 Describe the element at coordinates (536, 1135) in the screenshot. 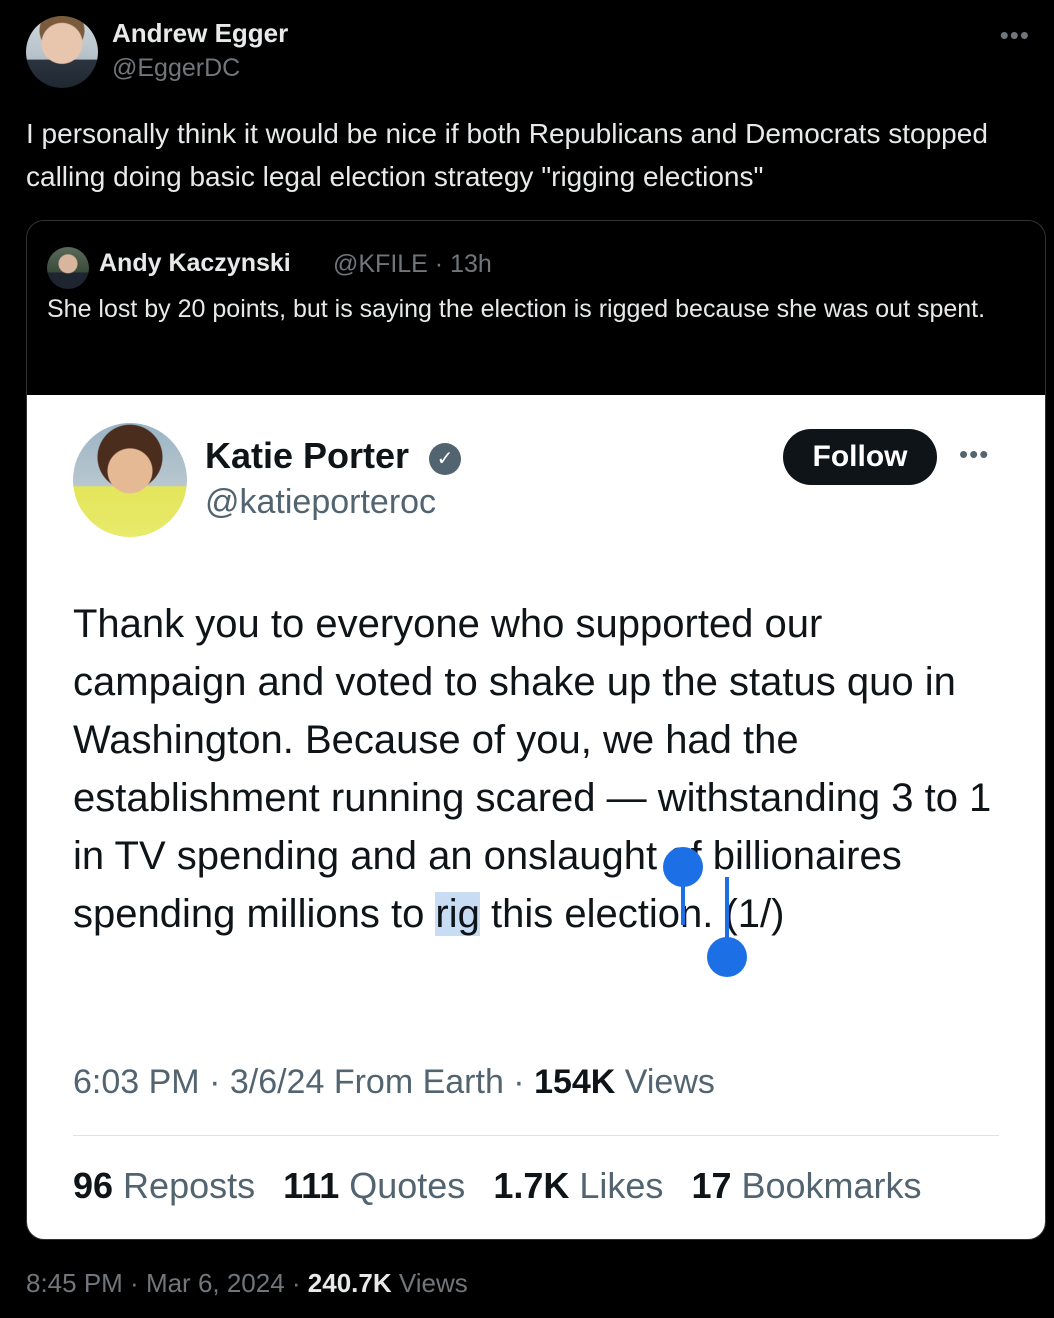

I see `divider` at that location.